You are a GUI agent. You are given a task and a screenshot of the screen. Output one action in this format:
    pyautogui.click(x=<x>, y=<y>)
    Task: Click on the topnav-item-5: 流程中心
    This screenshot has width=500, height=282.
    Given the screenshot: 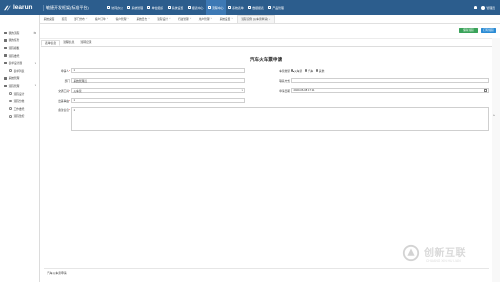 What is the action you would take?
    pyautogui.click(x=215, y=7)
    